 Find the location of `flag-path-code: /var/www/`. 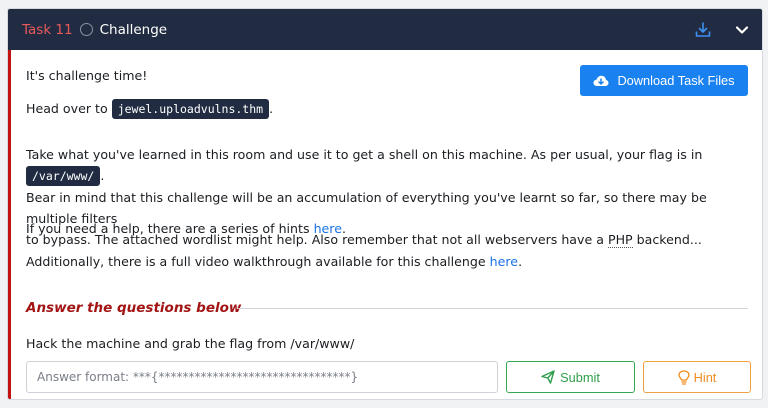

flag-path-code: /var/www/ is located at coordinates (63, 176).